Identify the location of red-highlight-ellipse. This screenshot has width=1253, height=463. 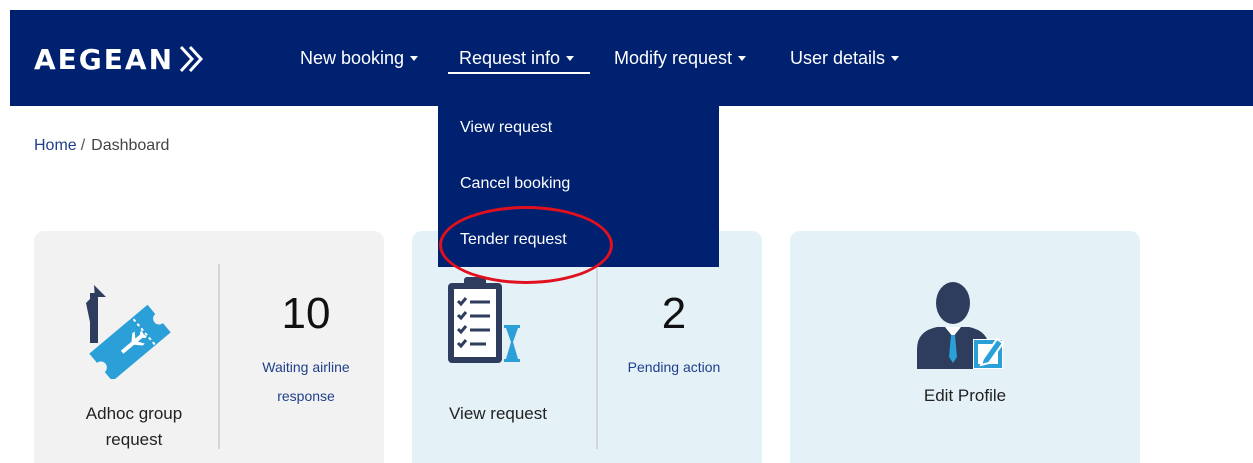
(526, 245).